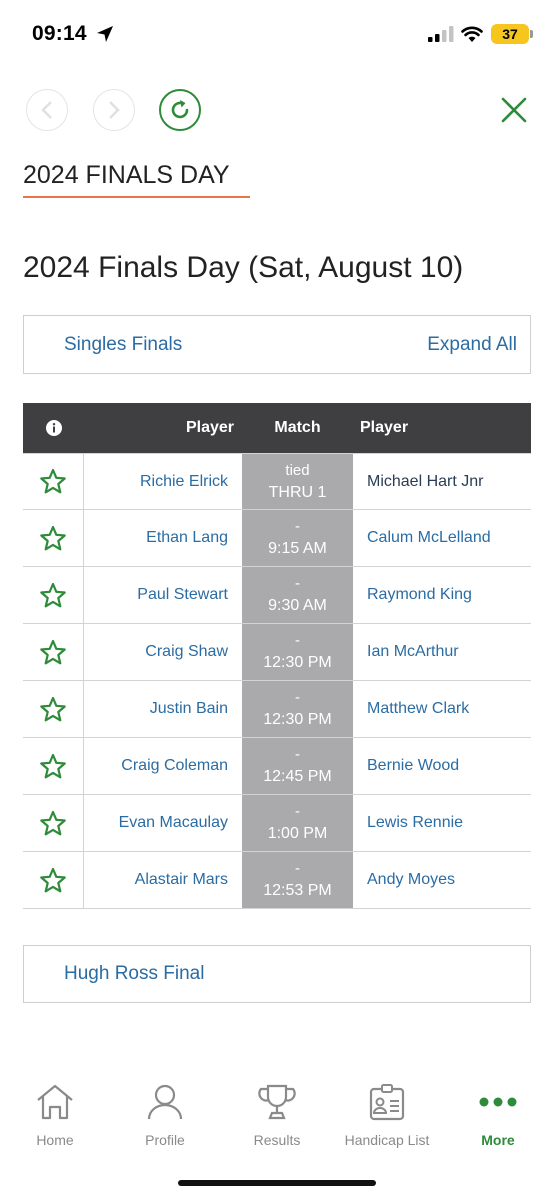 The height and width of the screenshot is (1200, 554). I want to click on back-arrow-icon, so click(46, 110).